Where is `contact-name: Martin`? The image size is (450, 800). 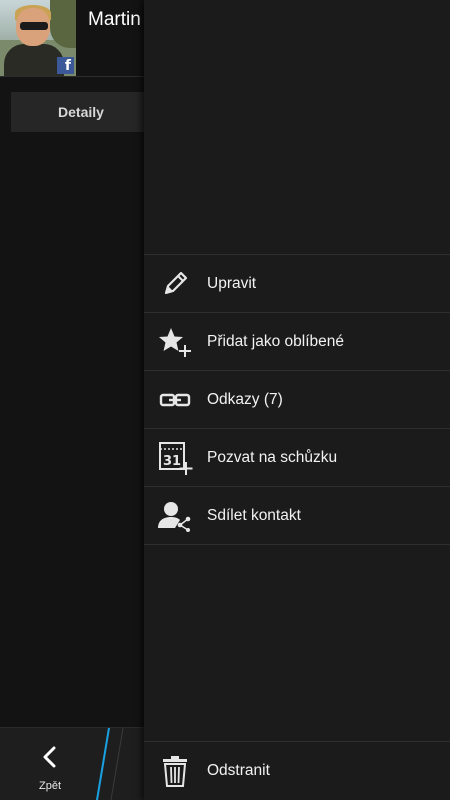 contact-name: Martin is located at coordinates (114, 19).